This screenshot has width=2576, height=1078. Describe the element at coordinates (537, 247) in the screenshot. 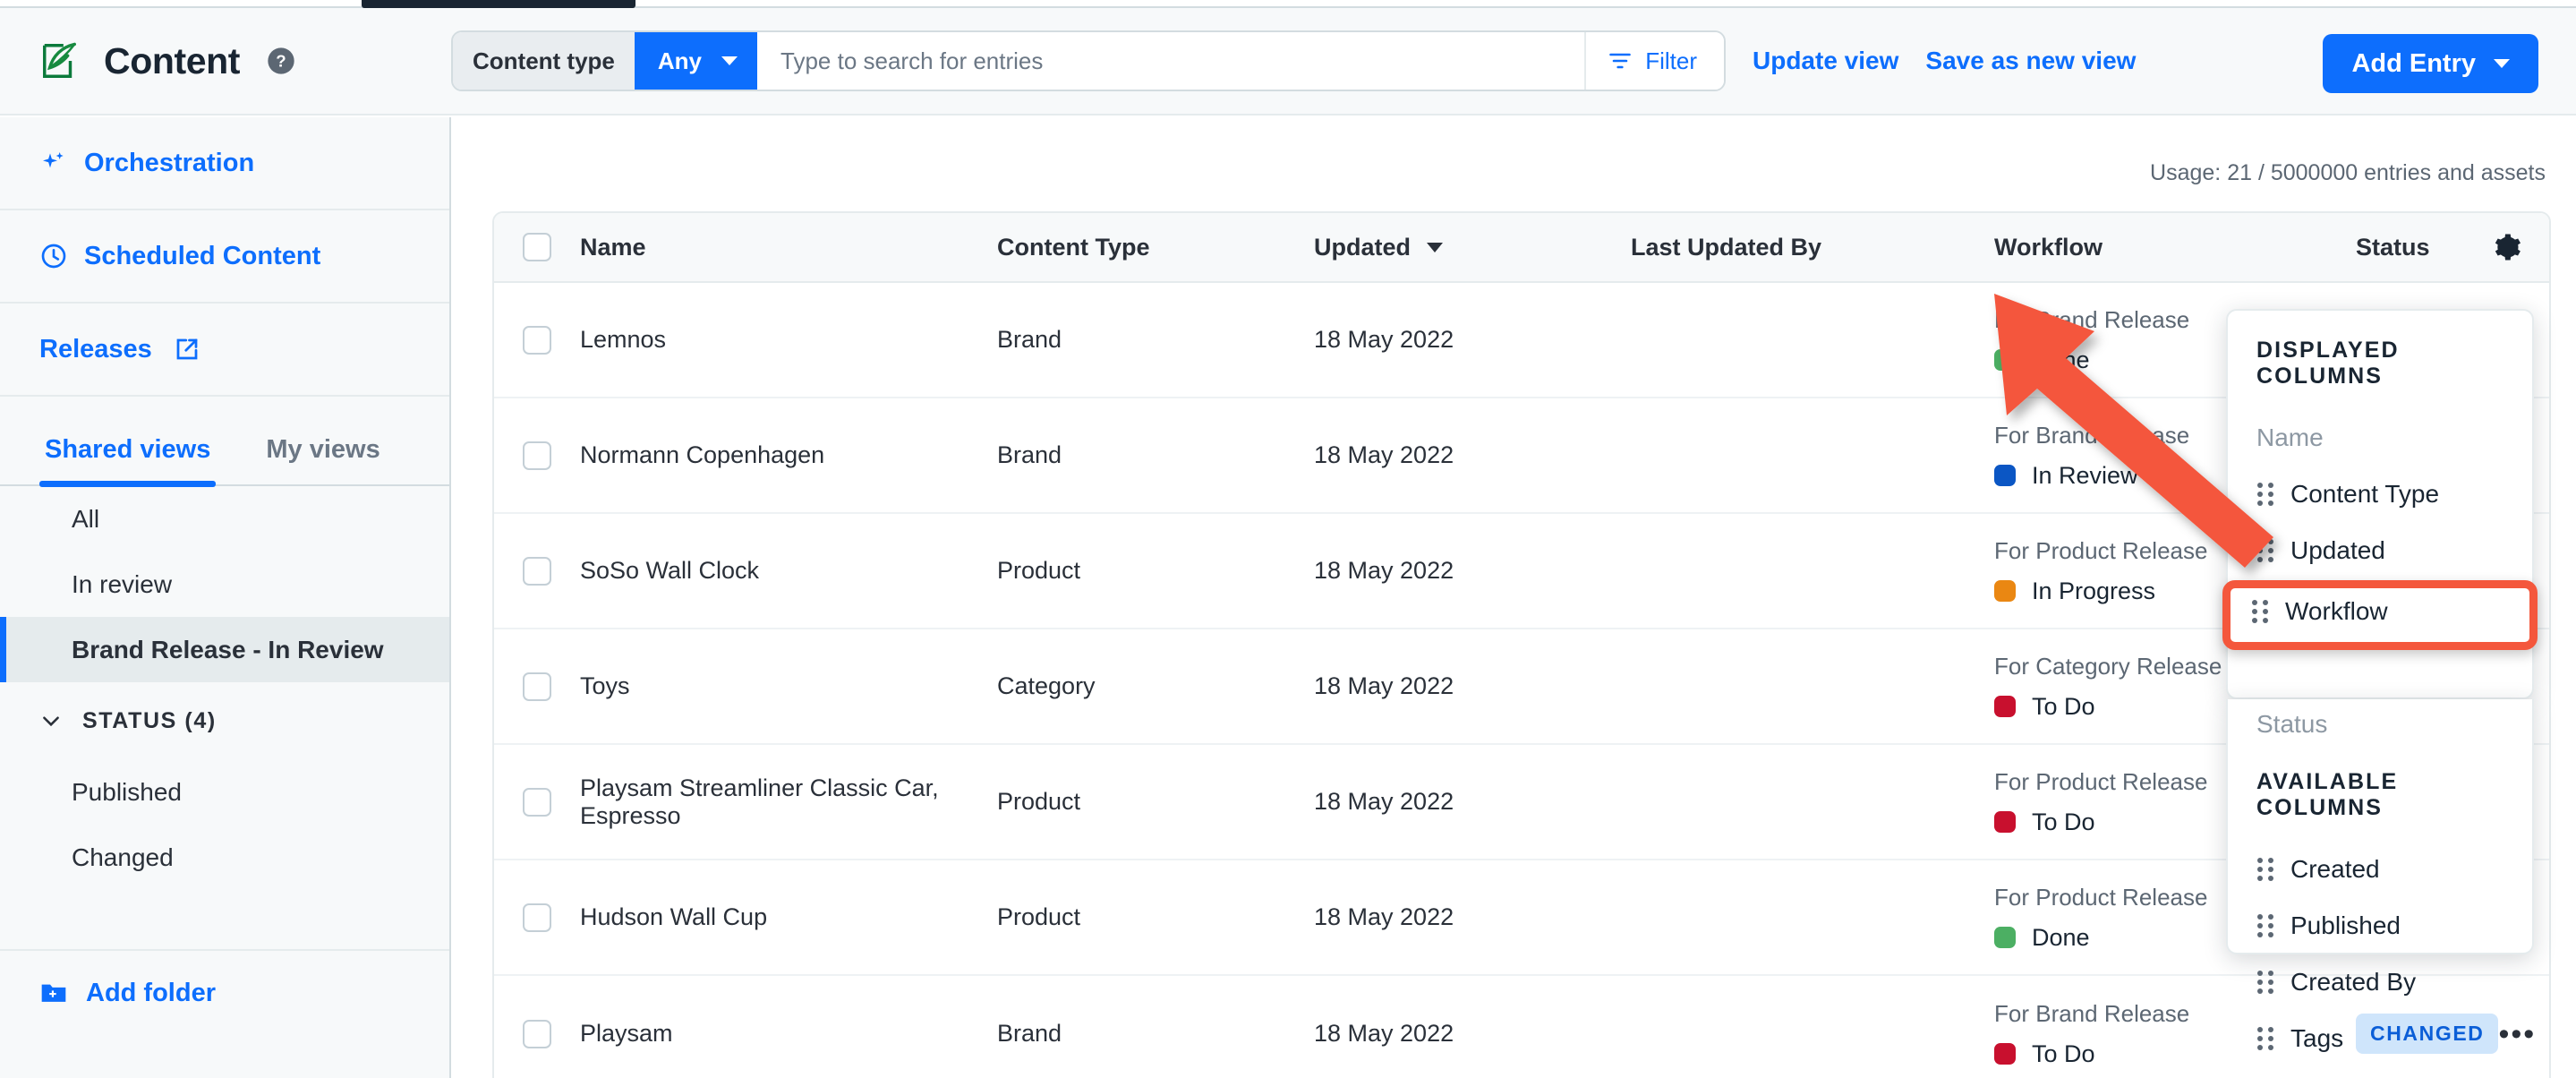

I see `select-all-checkbox` at that location.